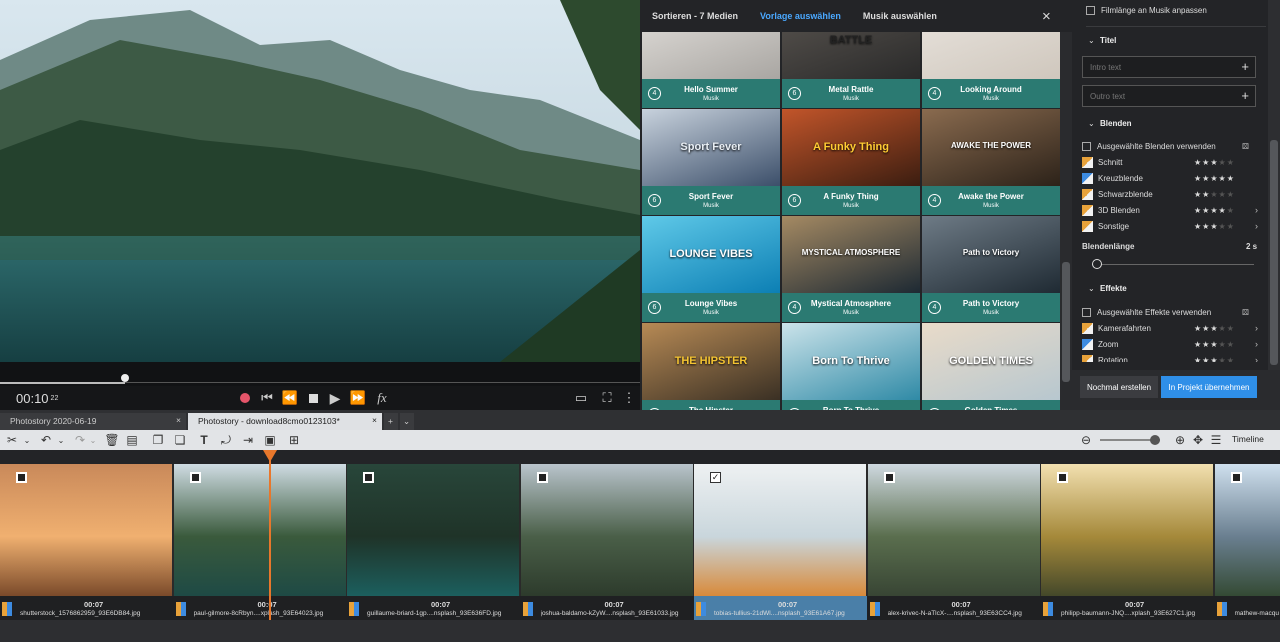 The width and height of the screenshot is (1280, 642). What do you see at coordinates (407, 421) in the screenshot?
I see `tab-menu-icon: ⌄` at bounding box center [407, 421].